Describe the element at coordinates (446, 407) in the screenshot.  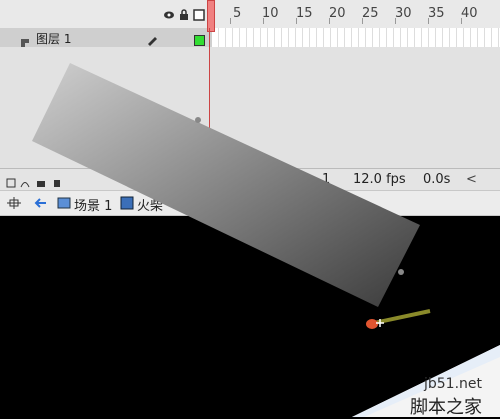
I see `watermark-name: 脚本之家` at that location.